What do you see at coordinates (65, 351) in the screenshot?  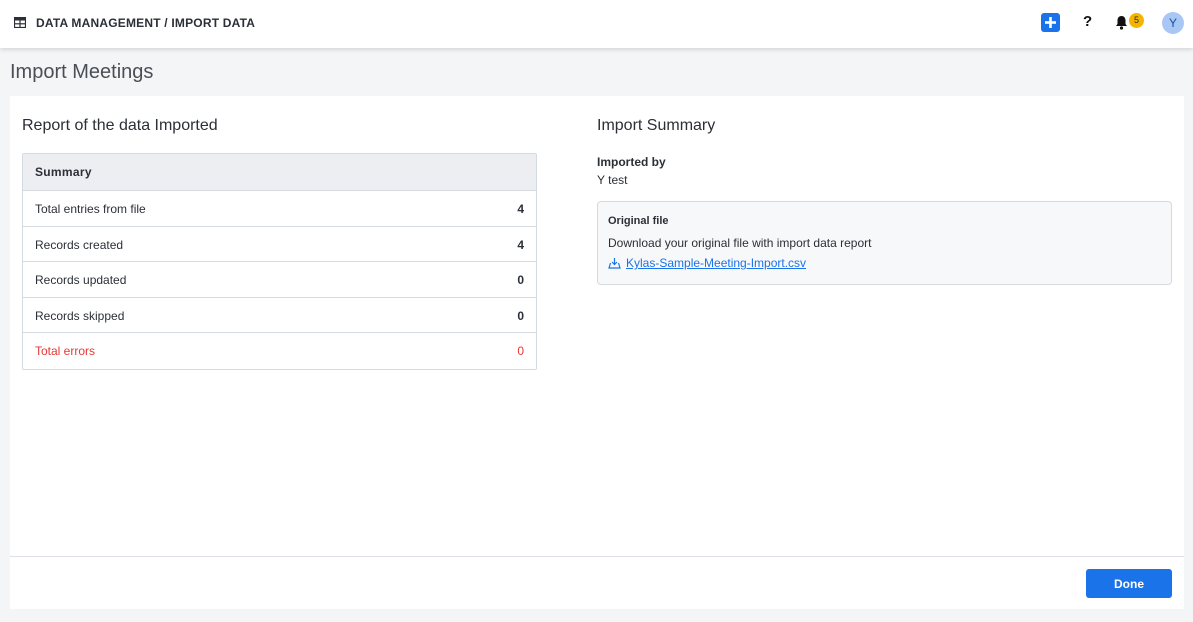 I see `row-label: Total errors` at bounding box center [65, 351].